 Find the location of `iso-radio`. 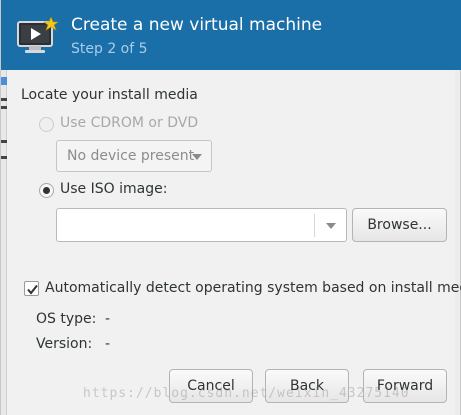

iso-radio is located at coordinates (46, 190).